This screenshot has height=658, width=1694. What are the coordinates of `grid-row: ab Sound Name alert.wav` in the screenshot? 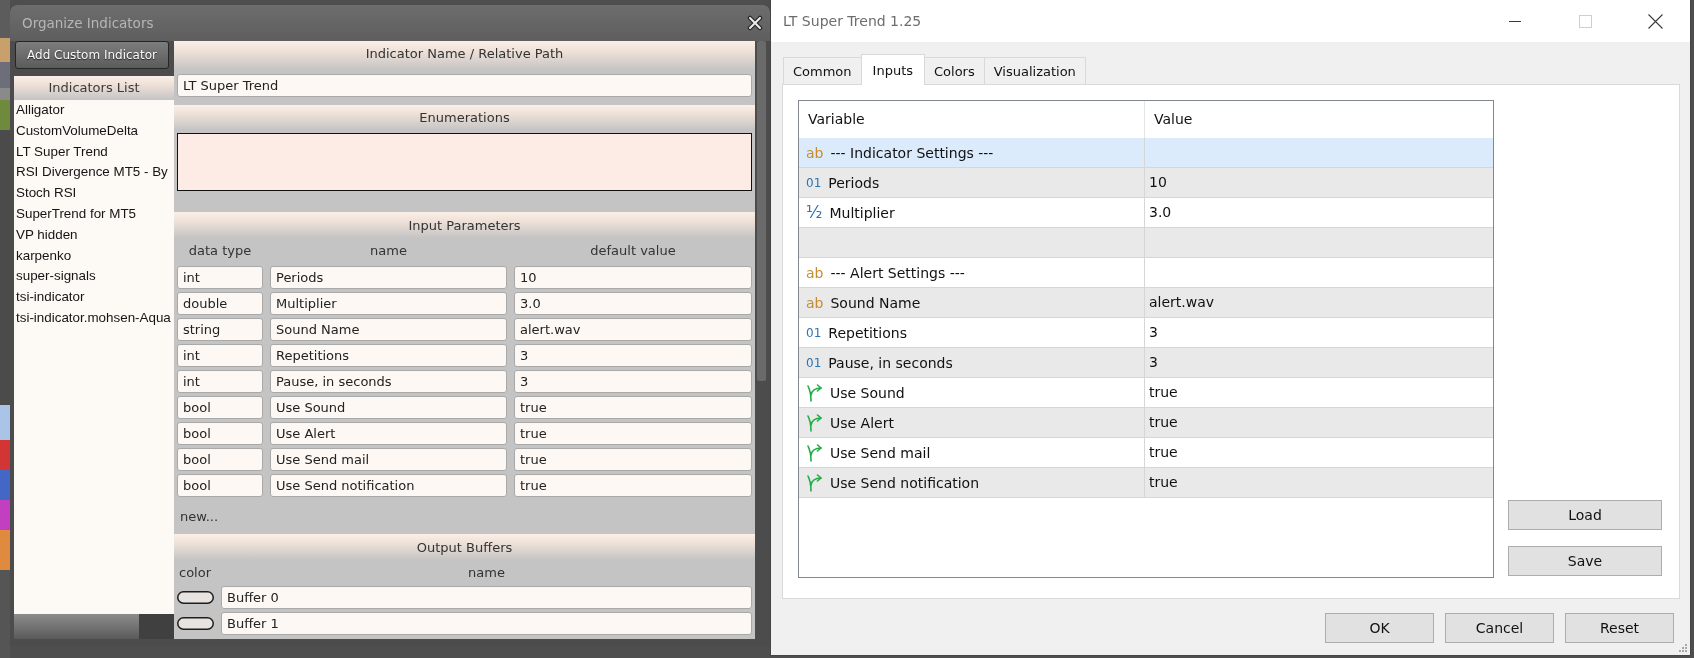 It's located at (1146, 303).